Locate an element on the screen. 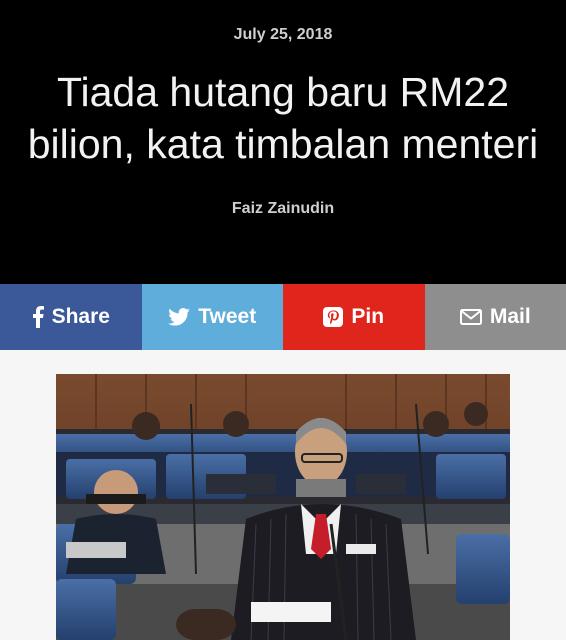 This screenshot has width=566, height=640. article-author: Faiz Zainudin is located at coordinates (283, 209).